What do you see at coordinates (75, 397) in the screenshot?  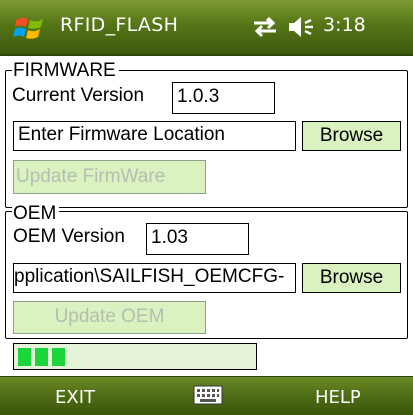 I see `exit-softkey: EXIT` at bounding box center [75, 397].